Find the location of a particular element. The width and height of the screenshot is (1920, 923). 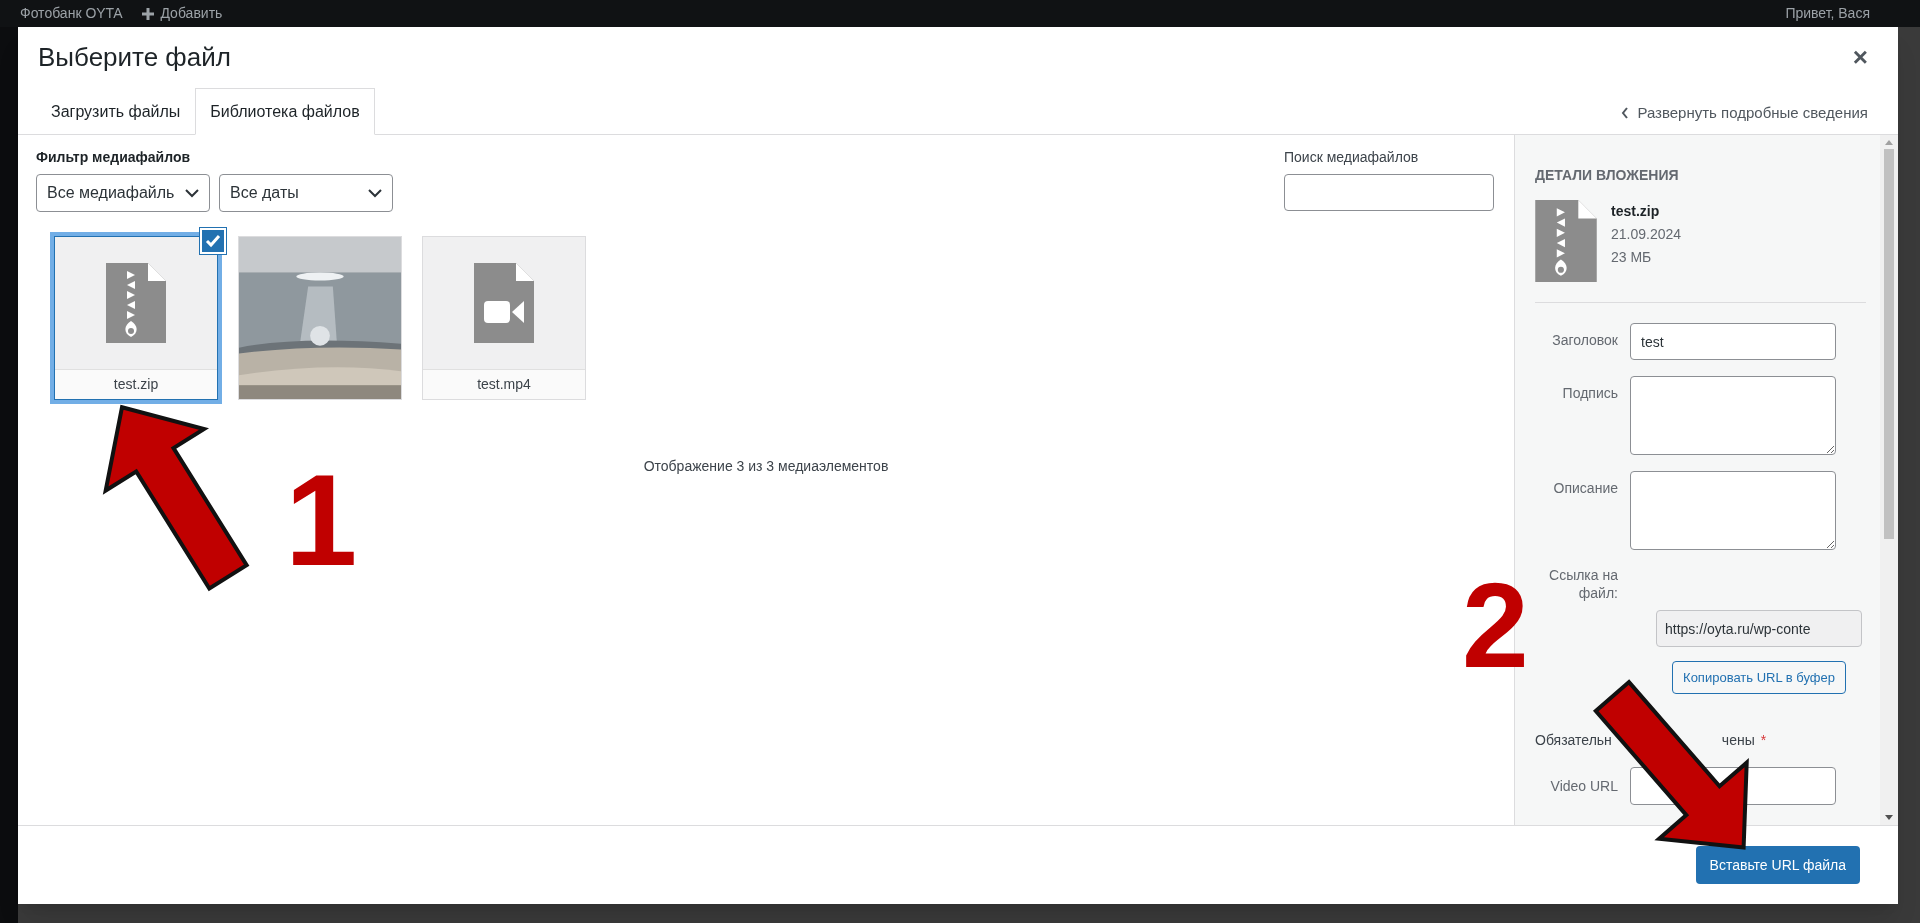

close-button: × is located at coordinates (1860, 57).